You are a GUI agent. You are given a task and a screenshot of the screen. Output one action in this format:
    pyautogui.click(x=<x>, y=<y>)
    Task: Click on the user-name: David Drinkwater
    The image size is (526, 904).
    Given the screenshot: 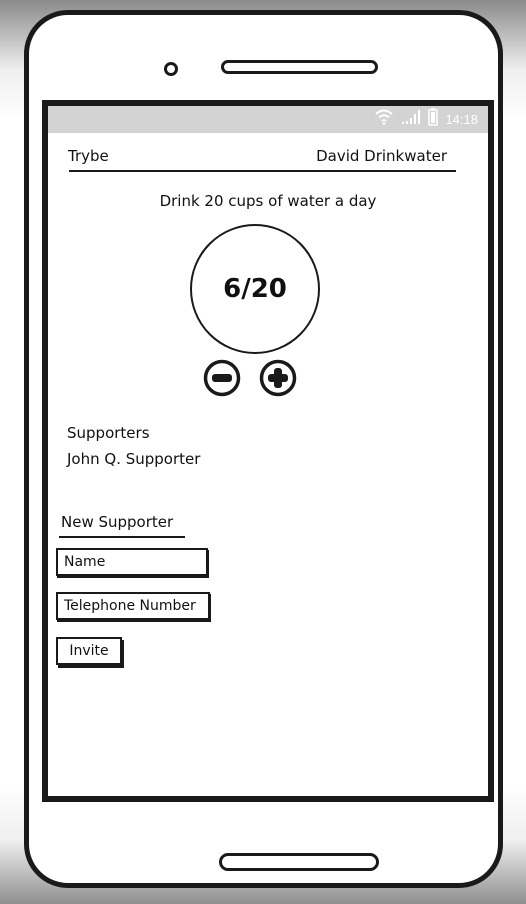 What is the action you would take?
    pyautogui.click(x=381, y=156)
    